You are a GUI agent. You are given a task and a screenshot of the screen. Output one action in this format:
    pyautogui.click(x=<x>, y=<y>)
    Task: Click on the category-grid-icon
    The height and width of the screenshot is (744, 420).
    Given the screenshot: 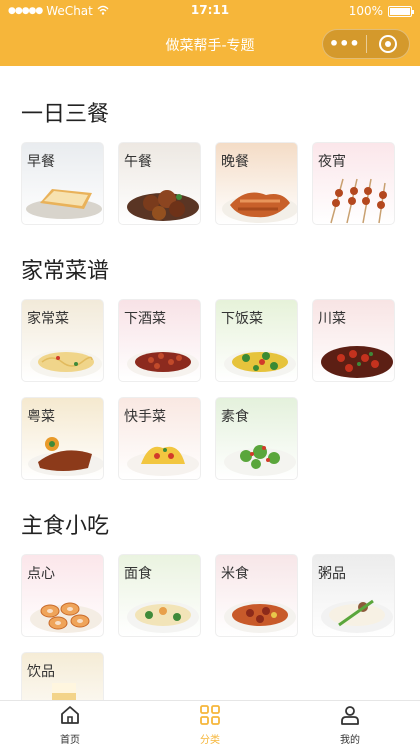 What is the action you would take?
    pyautogui.click(x=210, y=717)
    